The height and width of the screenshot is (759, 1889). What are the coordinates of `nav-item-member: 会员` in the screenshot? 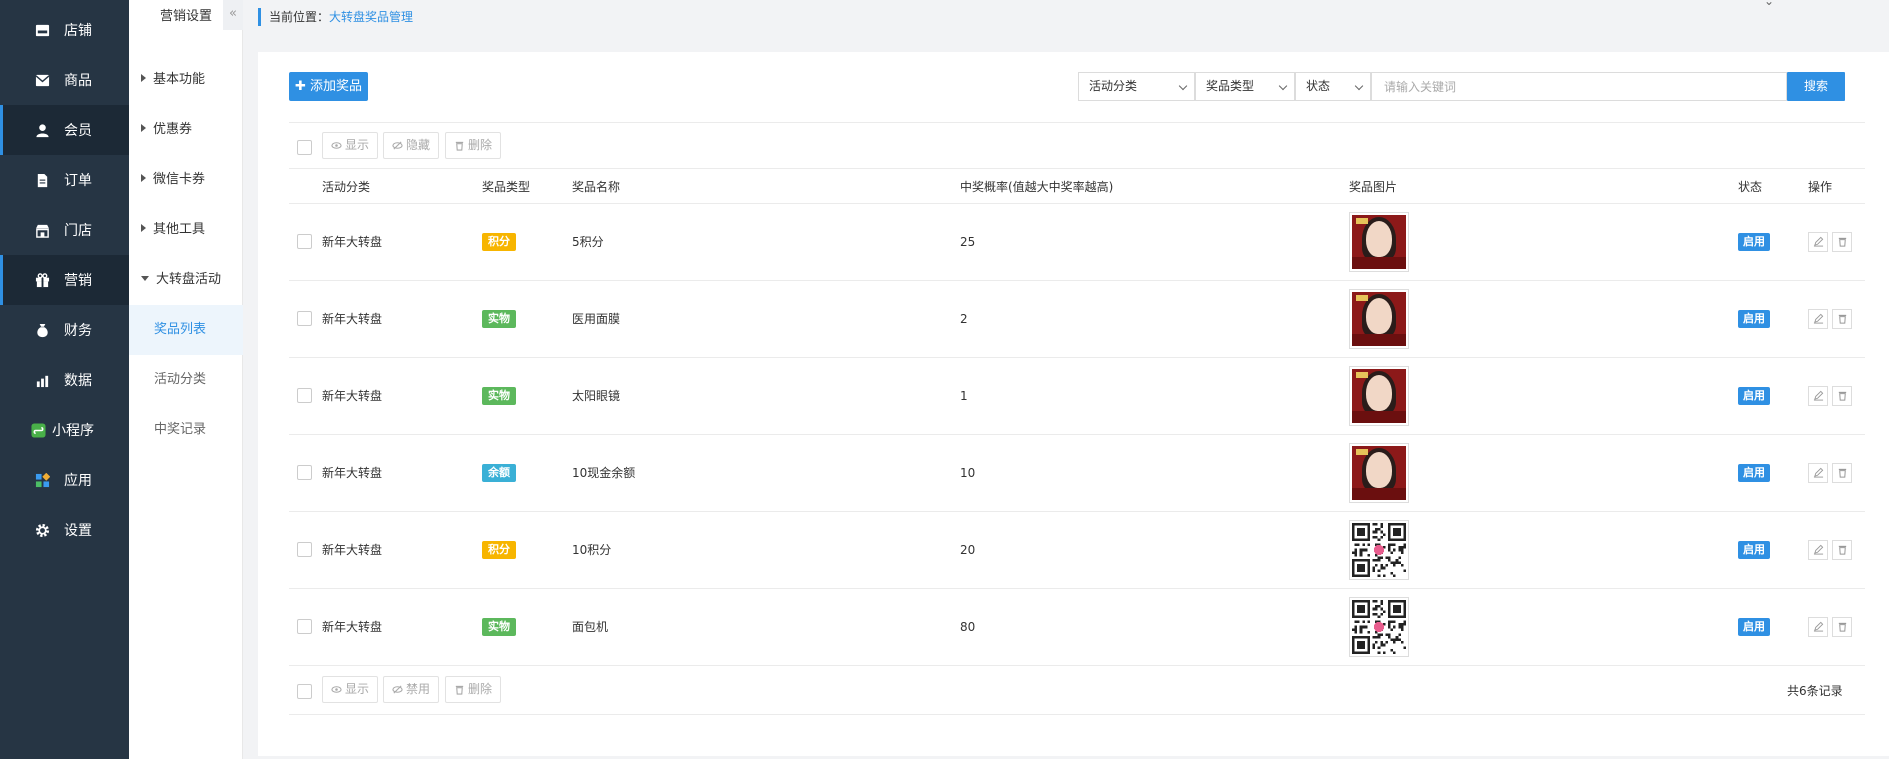 It's located at (64, 130).